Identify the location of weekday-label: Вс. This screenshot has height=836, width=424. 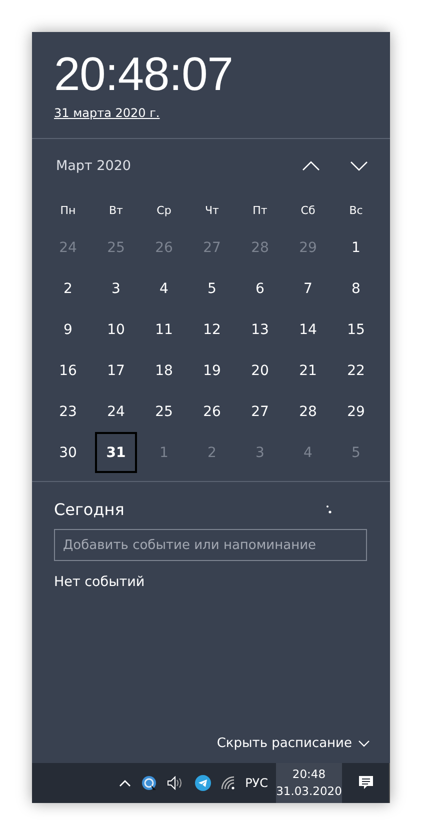
(356, 211).